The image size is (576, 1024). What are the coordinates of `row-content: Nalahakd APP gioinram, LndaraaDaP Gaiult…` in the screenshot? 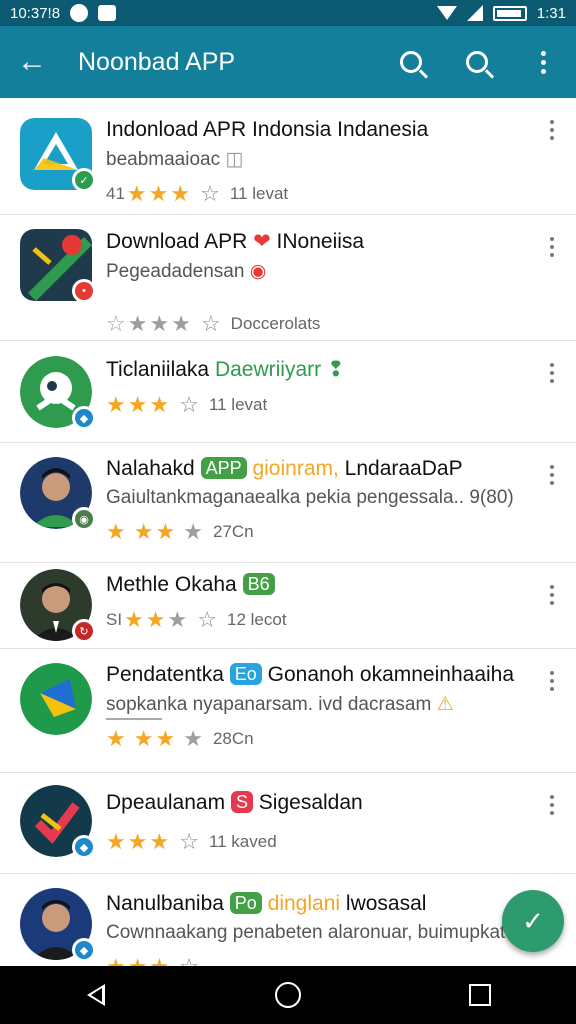 It's located at (318, 500).